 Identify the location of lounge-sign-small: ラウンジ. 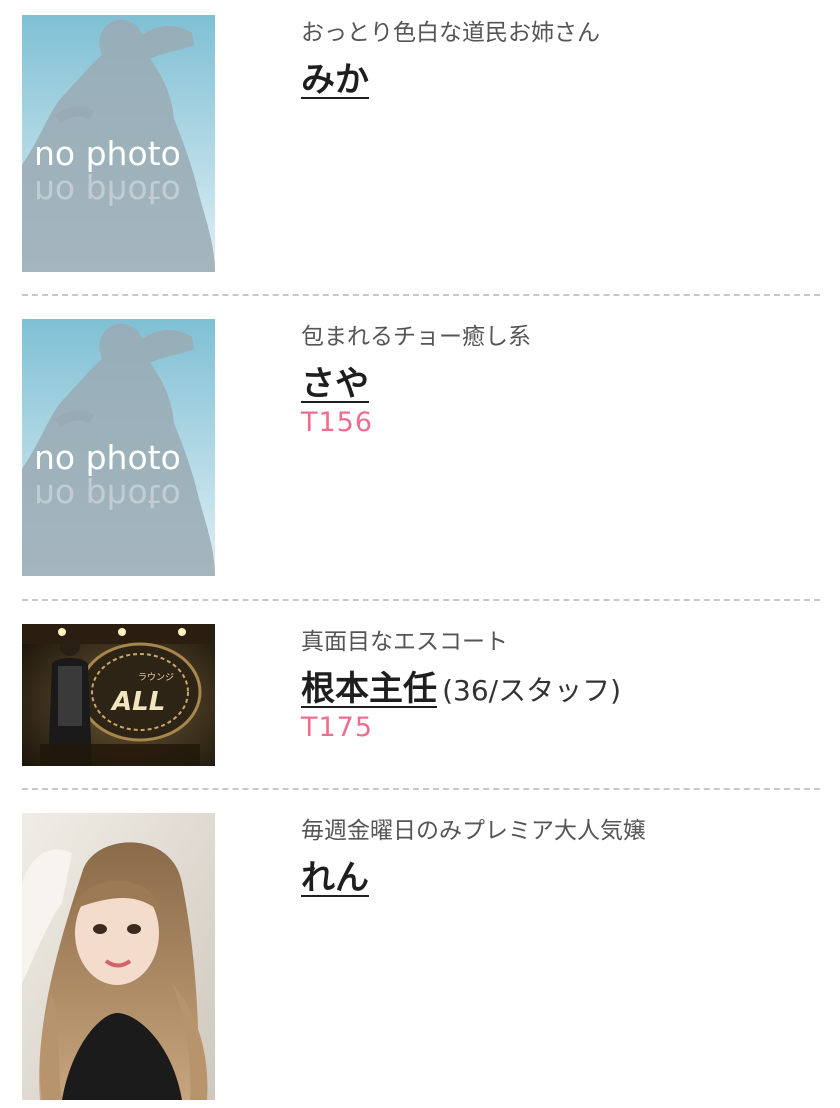
(156, 677).